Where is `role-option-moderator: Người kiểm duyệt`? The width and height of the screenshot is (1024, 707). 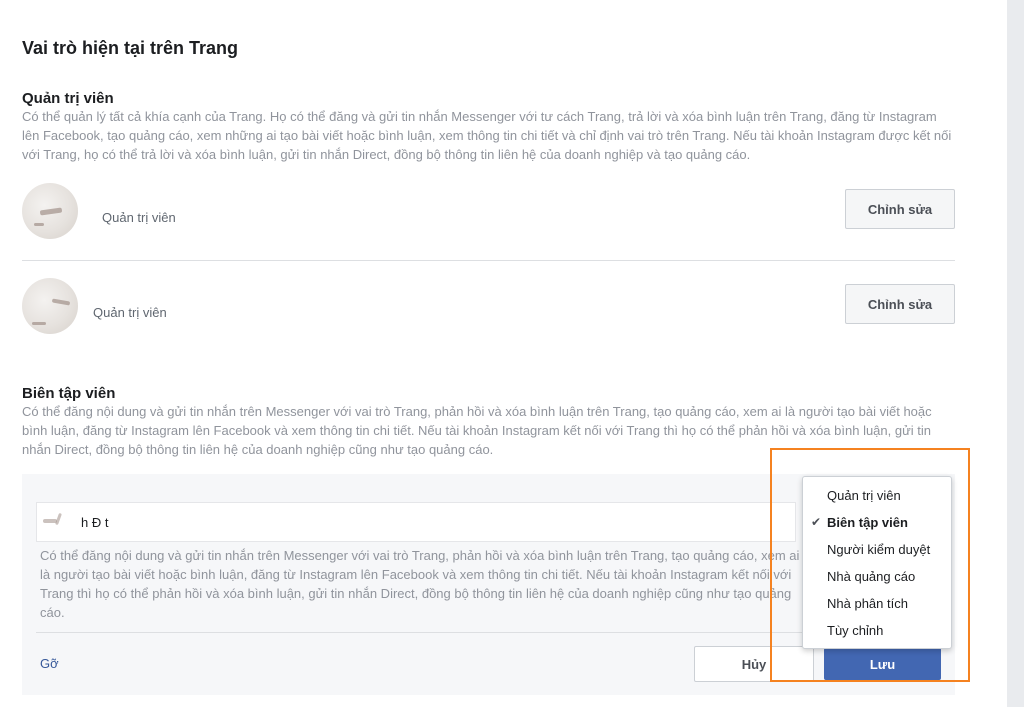
role-option-moderator: Người kiểm duyệt is located at coordinates (877, 549).